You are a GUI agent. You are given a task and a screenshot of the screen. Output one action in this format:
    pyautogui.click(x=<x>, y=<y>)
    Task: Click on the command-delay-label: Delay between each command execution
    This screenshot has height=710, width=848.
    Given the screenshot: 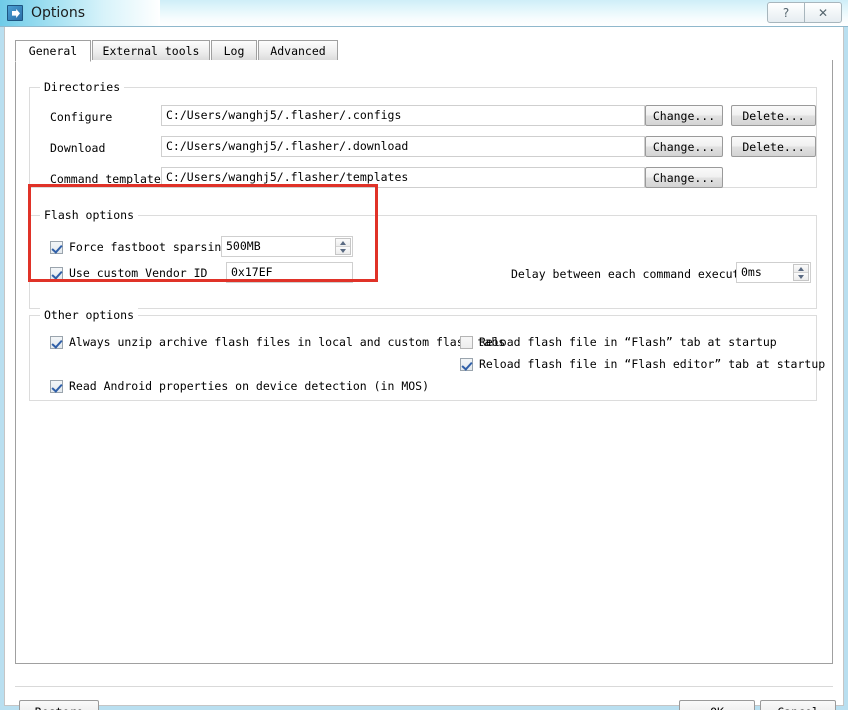 What is the action you would take?
    pyautogui.click(x=636, y=274)
    